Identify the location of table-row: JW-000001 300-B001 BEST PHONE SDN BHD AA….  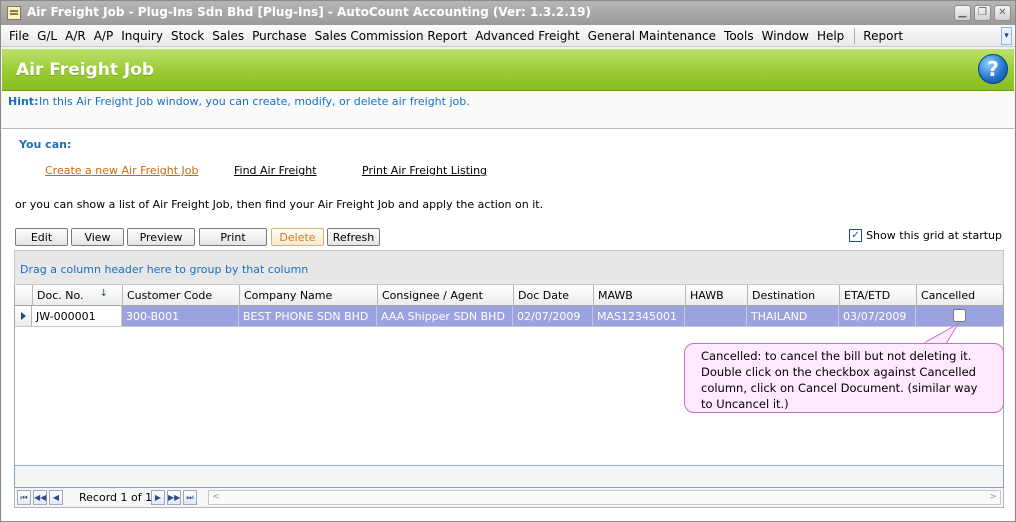
(509, 316).